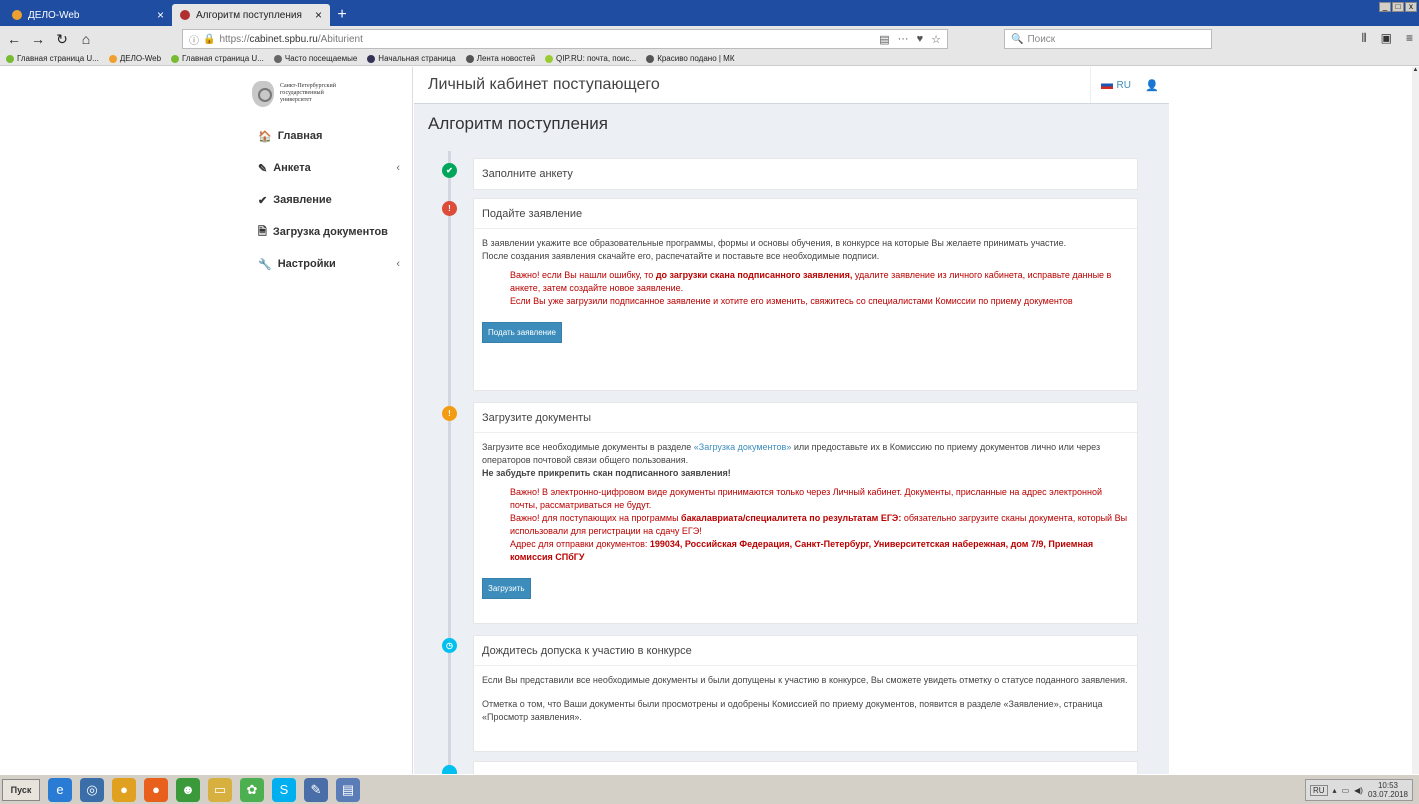 Image resolution: width=1419 pixels, height=804 pixels. I want to click on clock: 10:53 03.07.2018, so click(1388, 790).